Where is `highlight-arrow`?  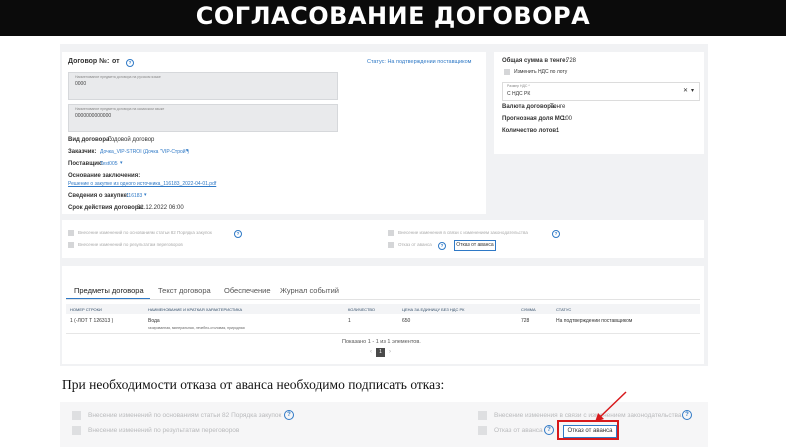 highlight-arrow is located at coordinates (611, 406).